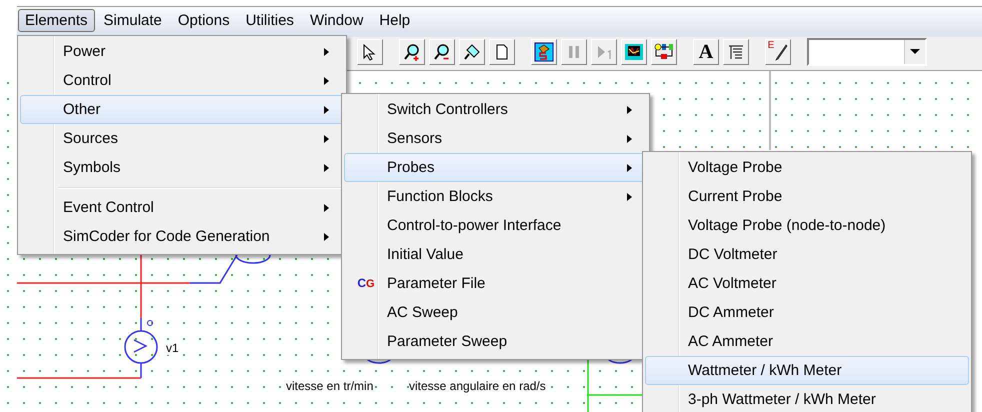 This screenshot has width=982, height=412. What do you see at coordinates (56, 20) in the screenshot?
I see `menu-bar-item: Elements` at bounding box center [56, 20].